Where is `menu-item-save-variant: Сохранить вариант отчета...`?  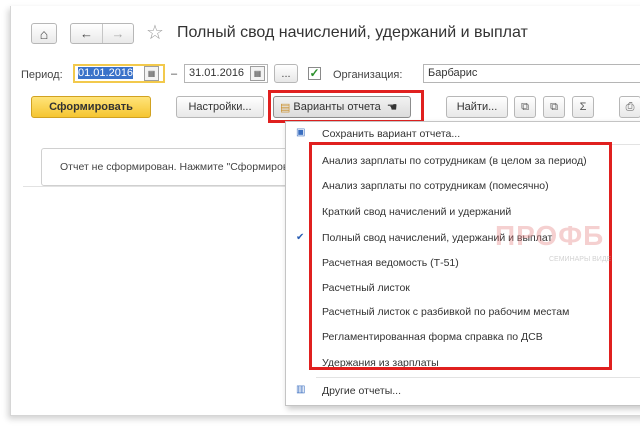
menu-item-save-variant: Сохранить вариант отчета... is located at coordinates (391, 134).